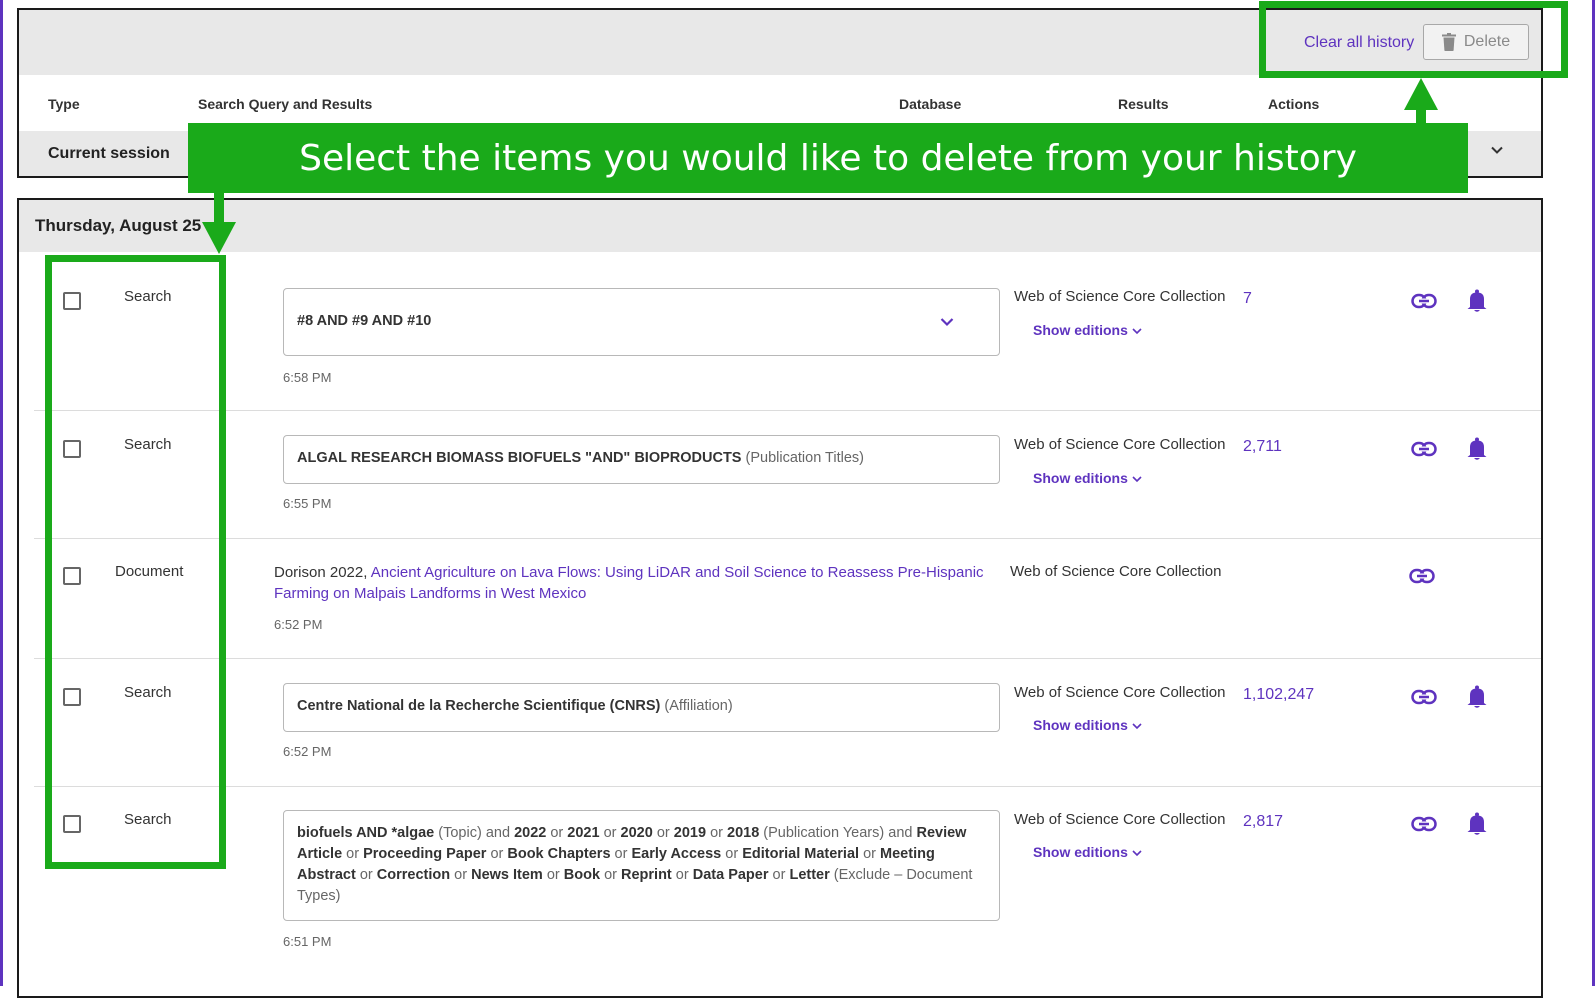 This screenshot has height=998, width=1595. Describe the element at coordinates (64, 104) in the screenshot. I see `column-header-type: Type` at that location.